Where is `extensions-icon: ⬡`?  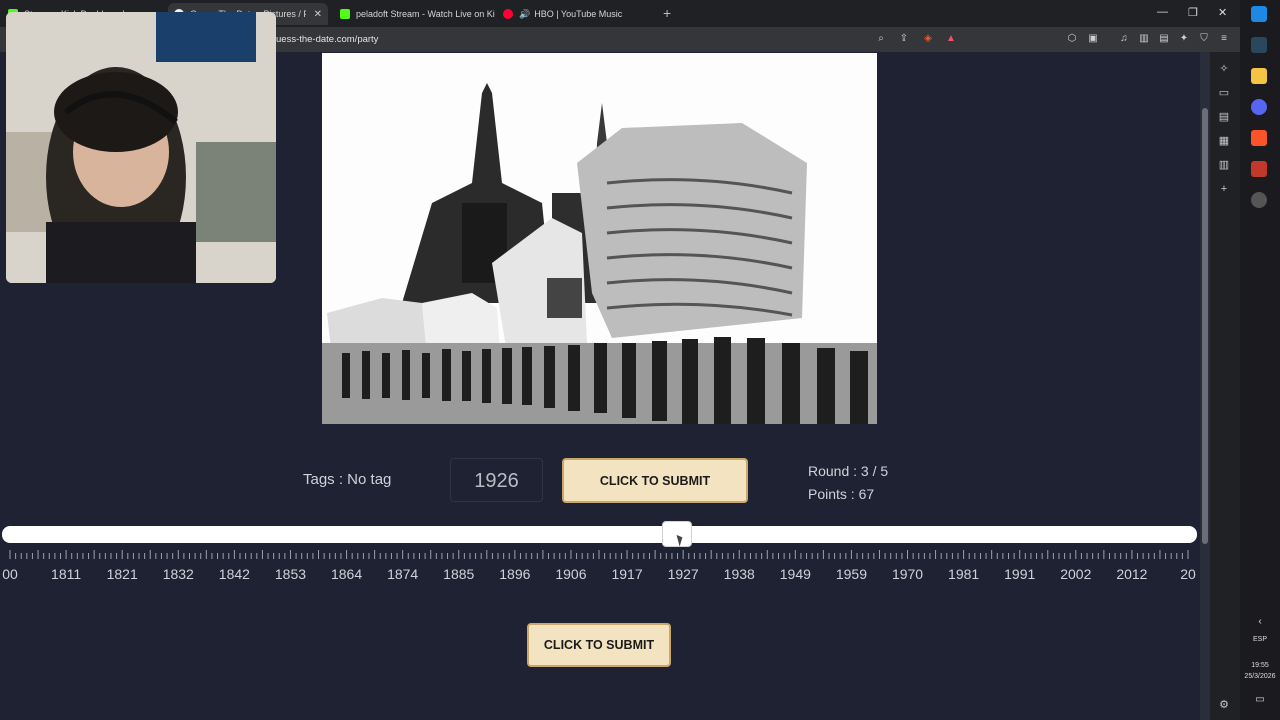 extensions-icon: ⬡ is located at coordinates (1072, 39).